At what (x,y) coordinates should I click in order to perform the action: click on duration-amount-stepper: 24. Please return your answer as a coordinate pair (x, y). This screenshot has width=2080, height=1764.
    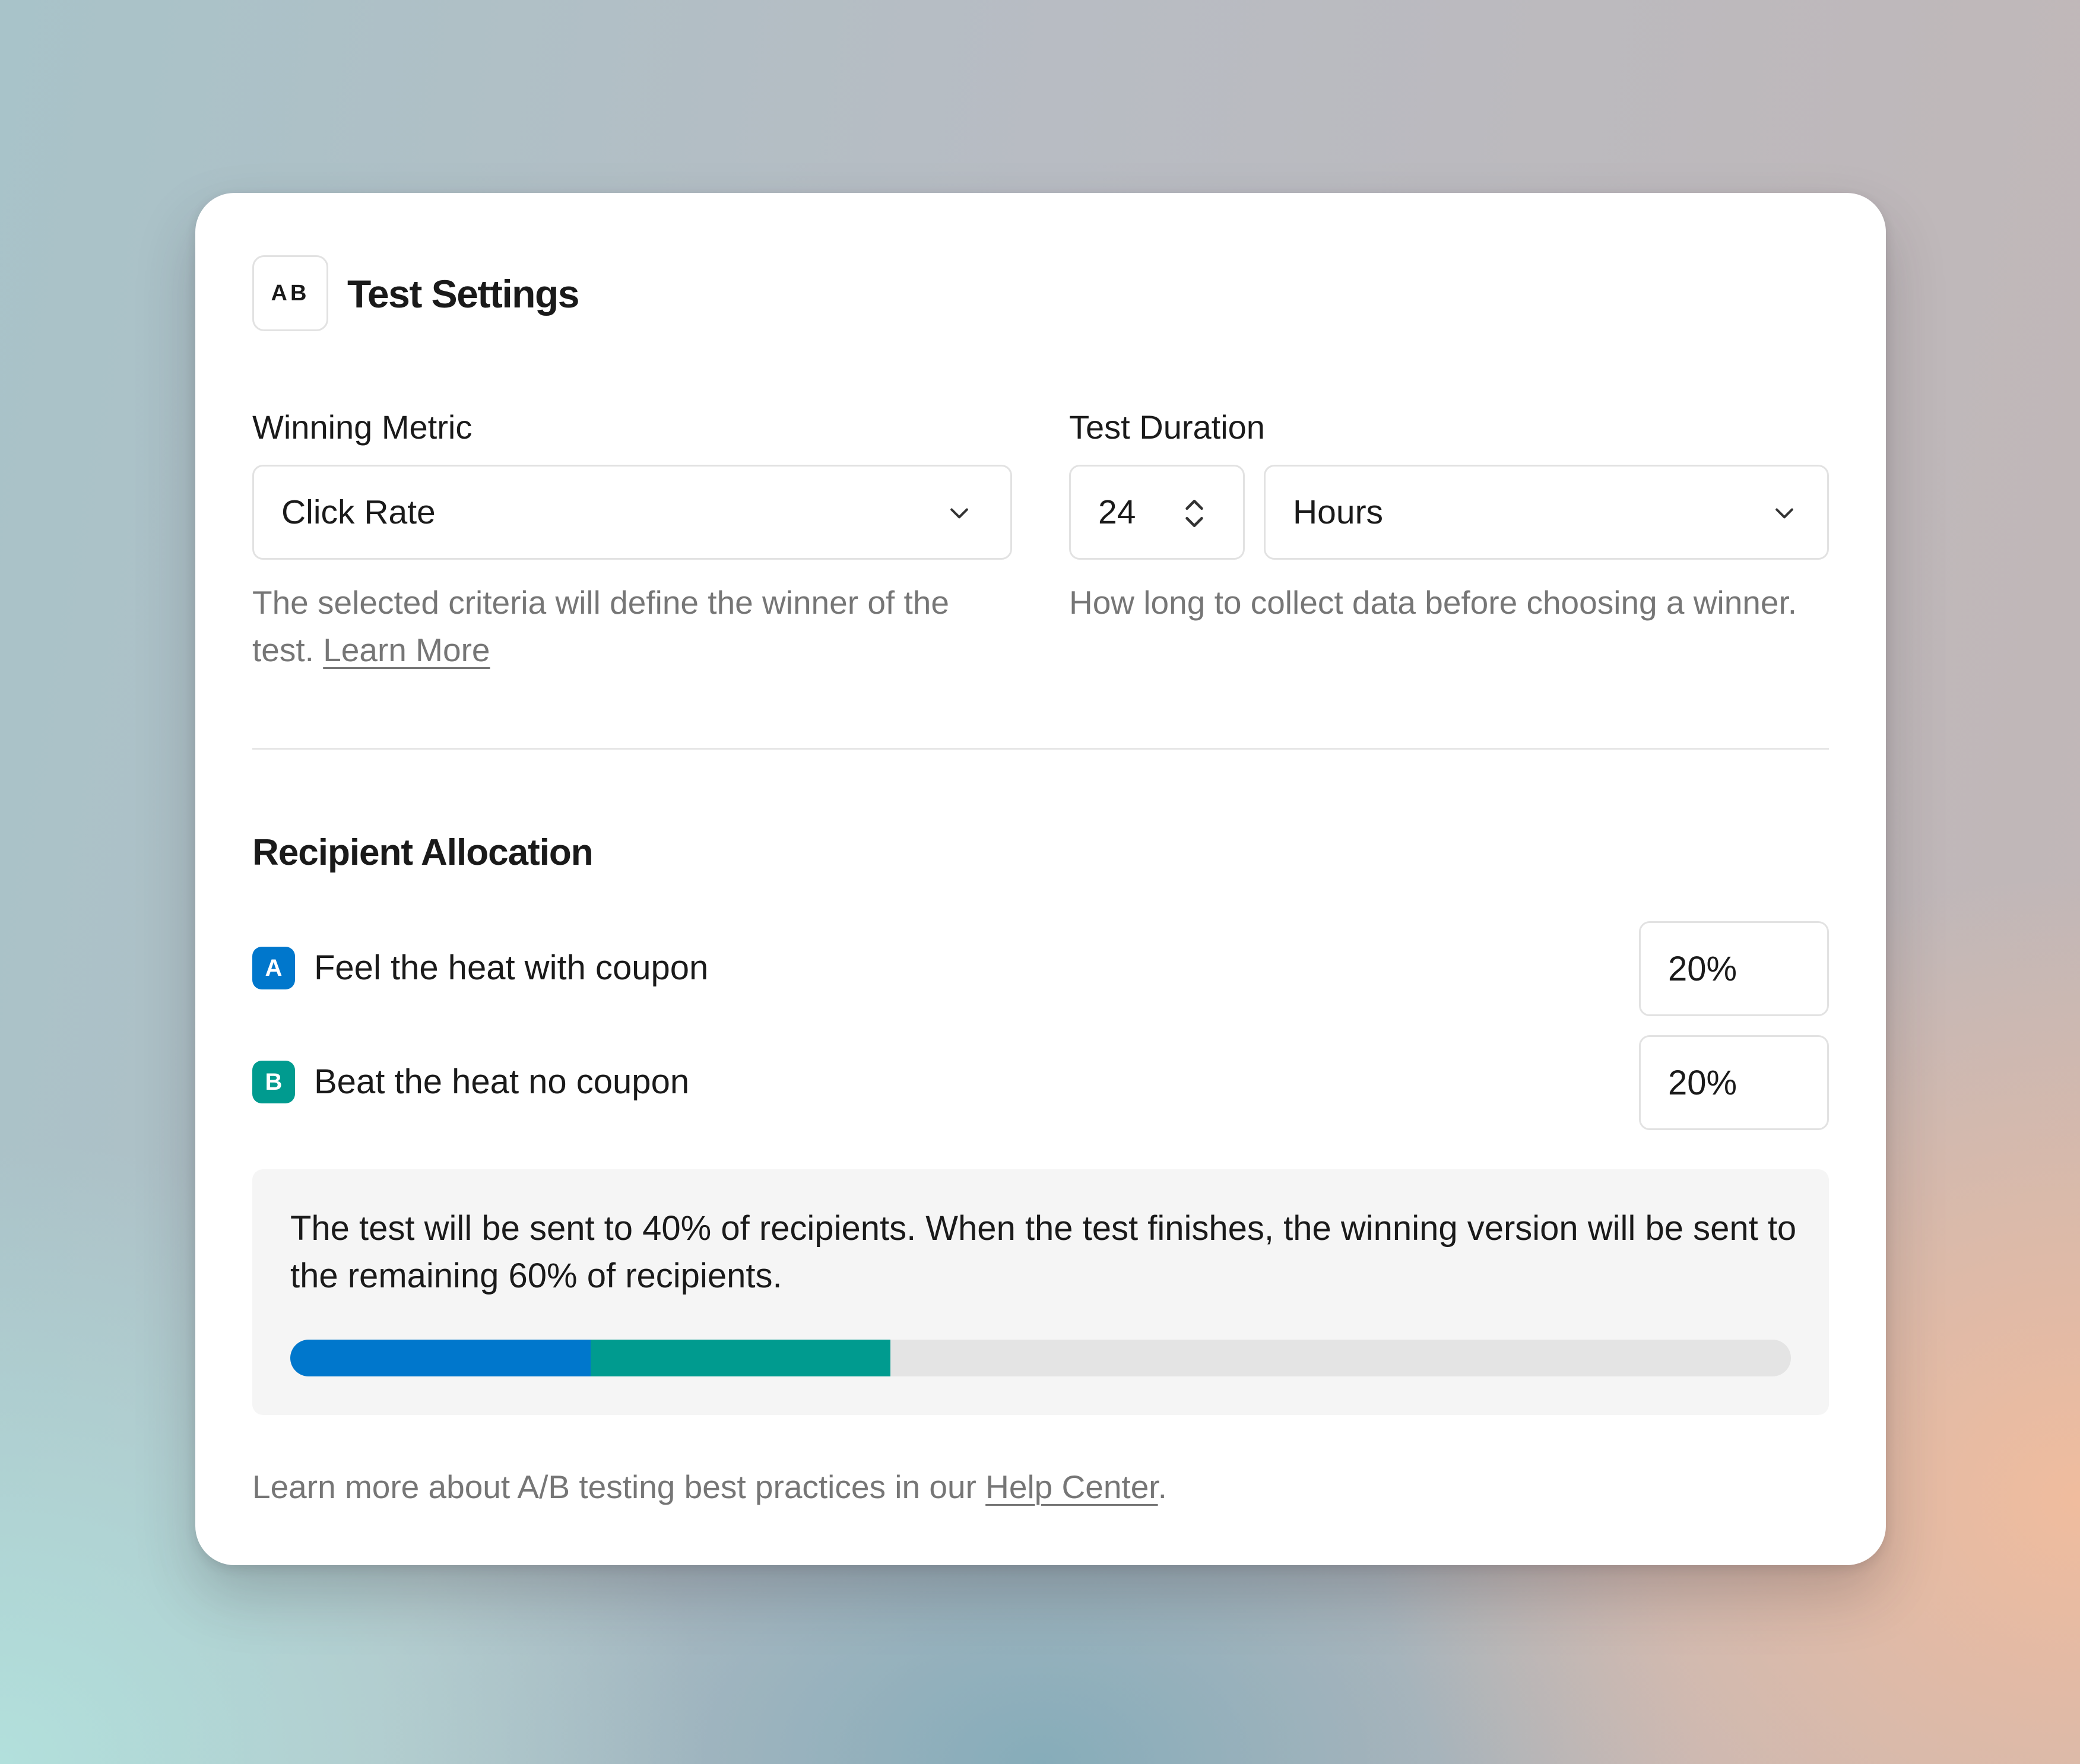
    Looking at the image, I should click on (1157, 512).